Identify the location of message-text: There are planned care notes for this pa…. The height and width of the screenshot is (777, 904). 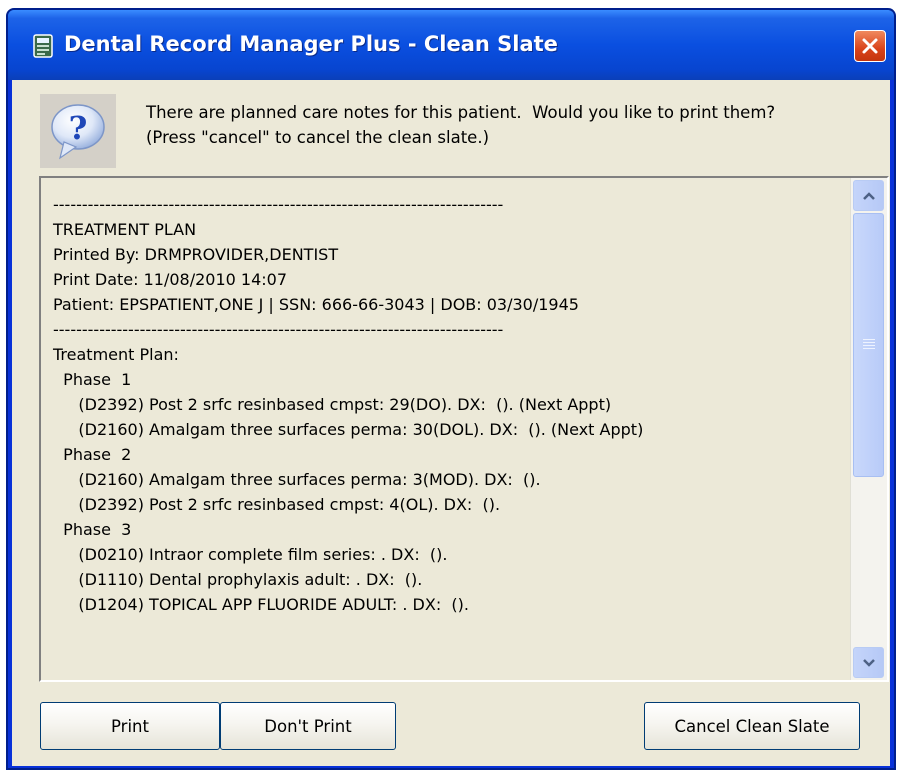
(460, 125).